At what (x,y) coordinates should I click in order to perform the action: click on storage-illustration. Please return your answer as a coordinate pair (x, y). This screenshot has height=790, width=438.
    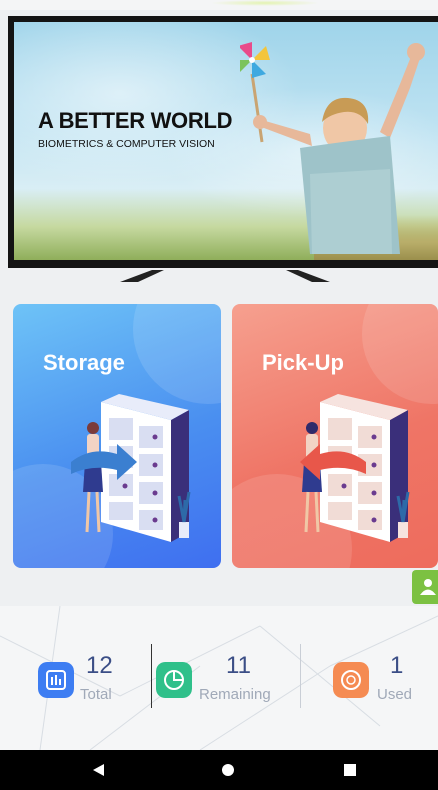
    Looking at the image, I should click on (131, 468).